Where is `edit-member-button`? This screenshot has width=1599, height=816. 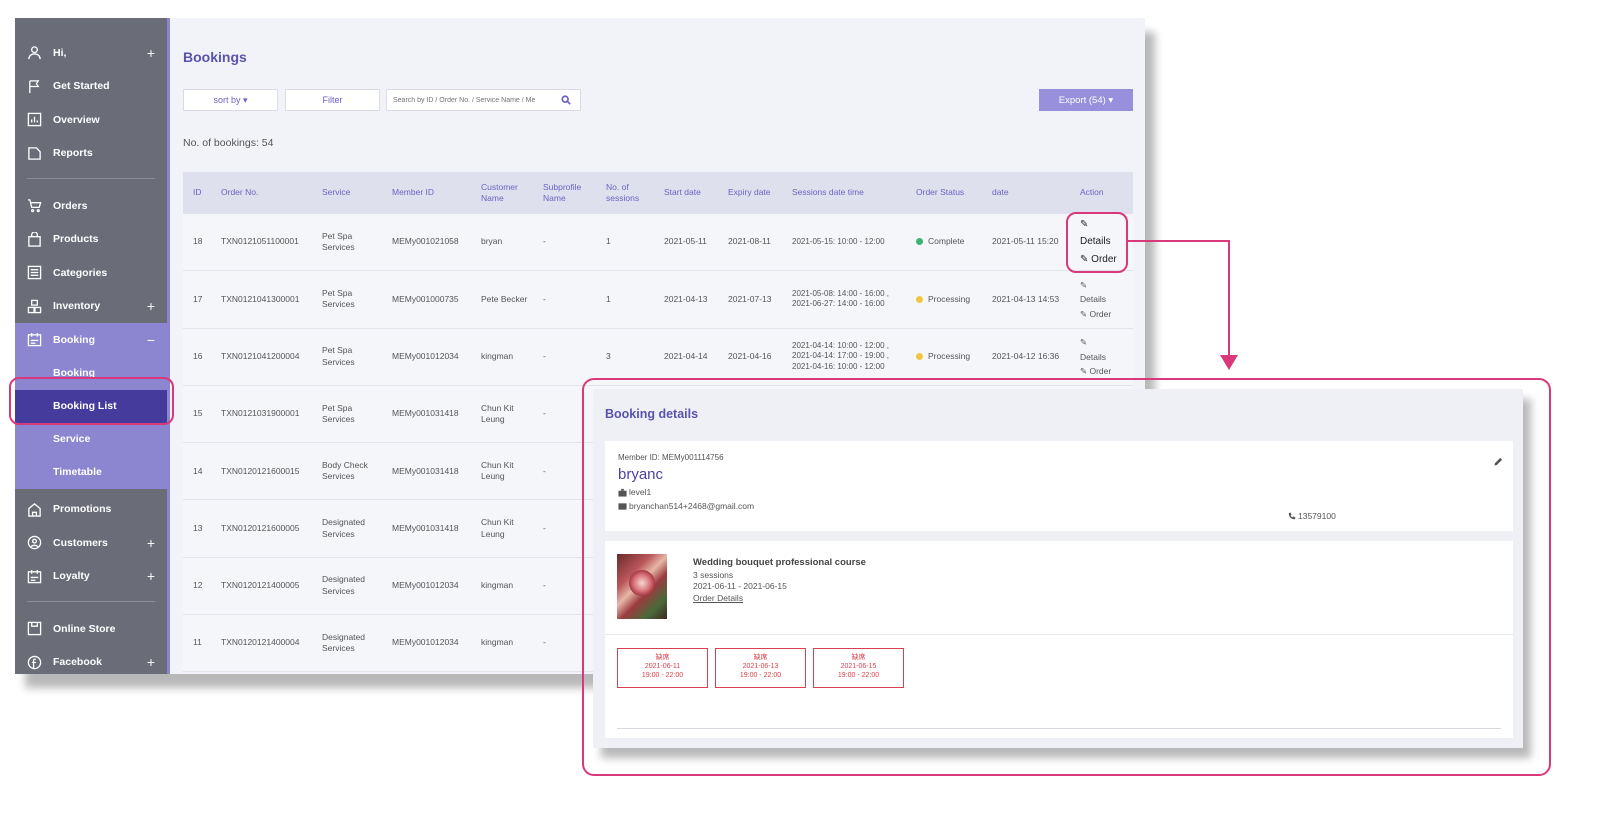
edit-member-button is located at coordinates (1498, 462).